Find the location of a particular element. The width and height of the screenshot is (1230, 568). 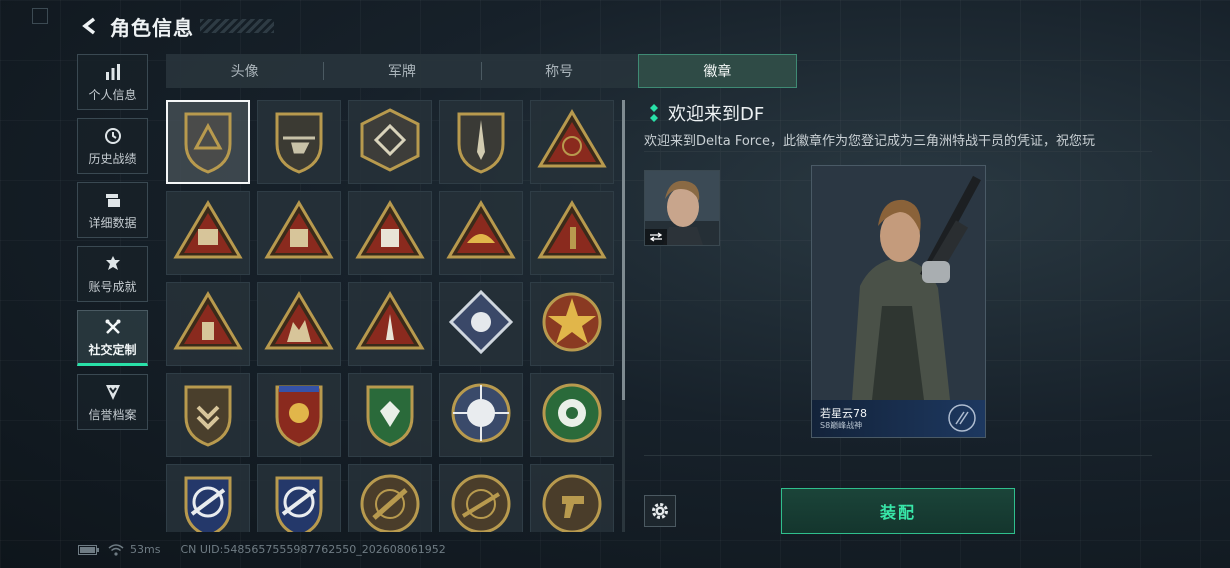

dagger-shield-badge-icon is located at coordinates (481, 142).